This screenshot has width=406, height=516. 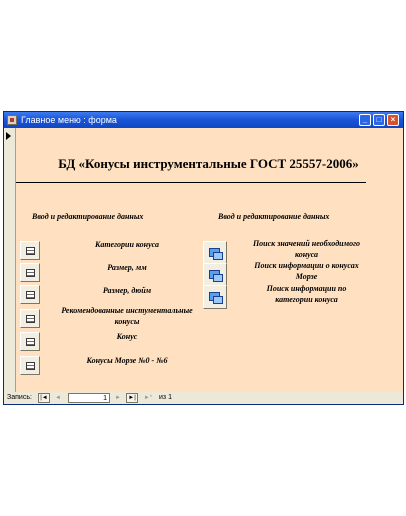 I want to click on close-button: ×, so click(x=393, y=120).